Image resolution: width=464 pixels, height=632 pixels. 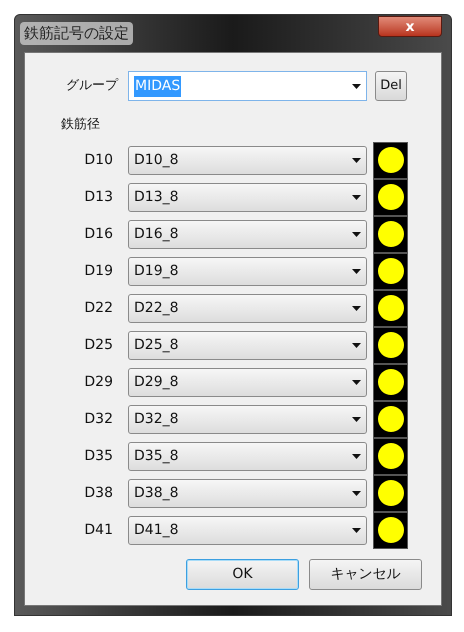 I want to click on dialog-button: キャンセル, so click(x=365, y=574).